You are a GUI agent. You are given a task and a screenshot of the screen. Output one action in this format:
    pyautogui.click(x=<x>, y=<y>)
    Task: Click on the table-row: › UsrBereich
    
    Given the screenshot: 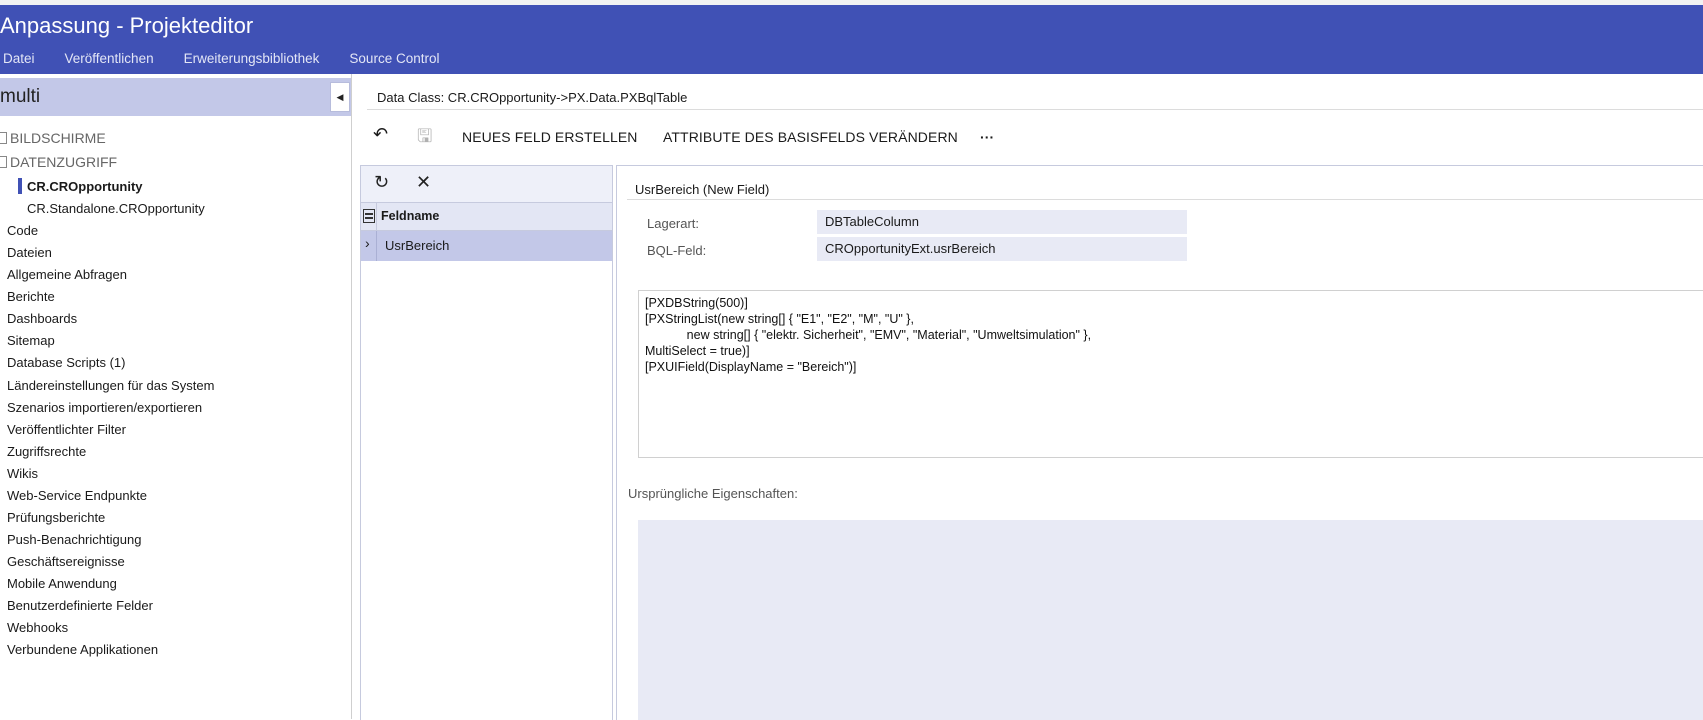 What is the action you would take?
    pyautogui.click(x=486, y=246)
    